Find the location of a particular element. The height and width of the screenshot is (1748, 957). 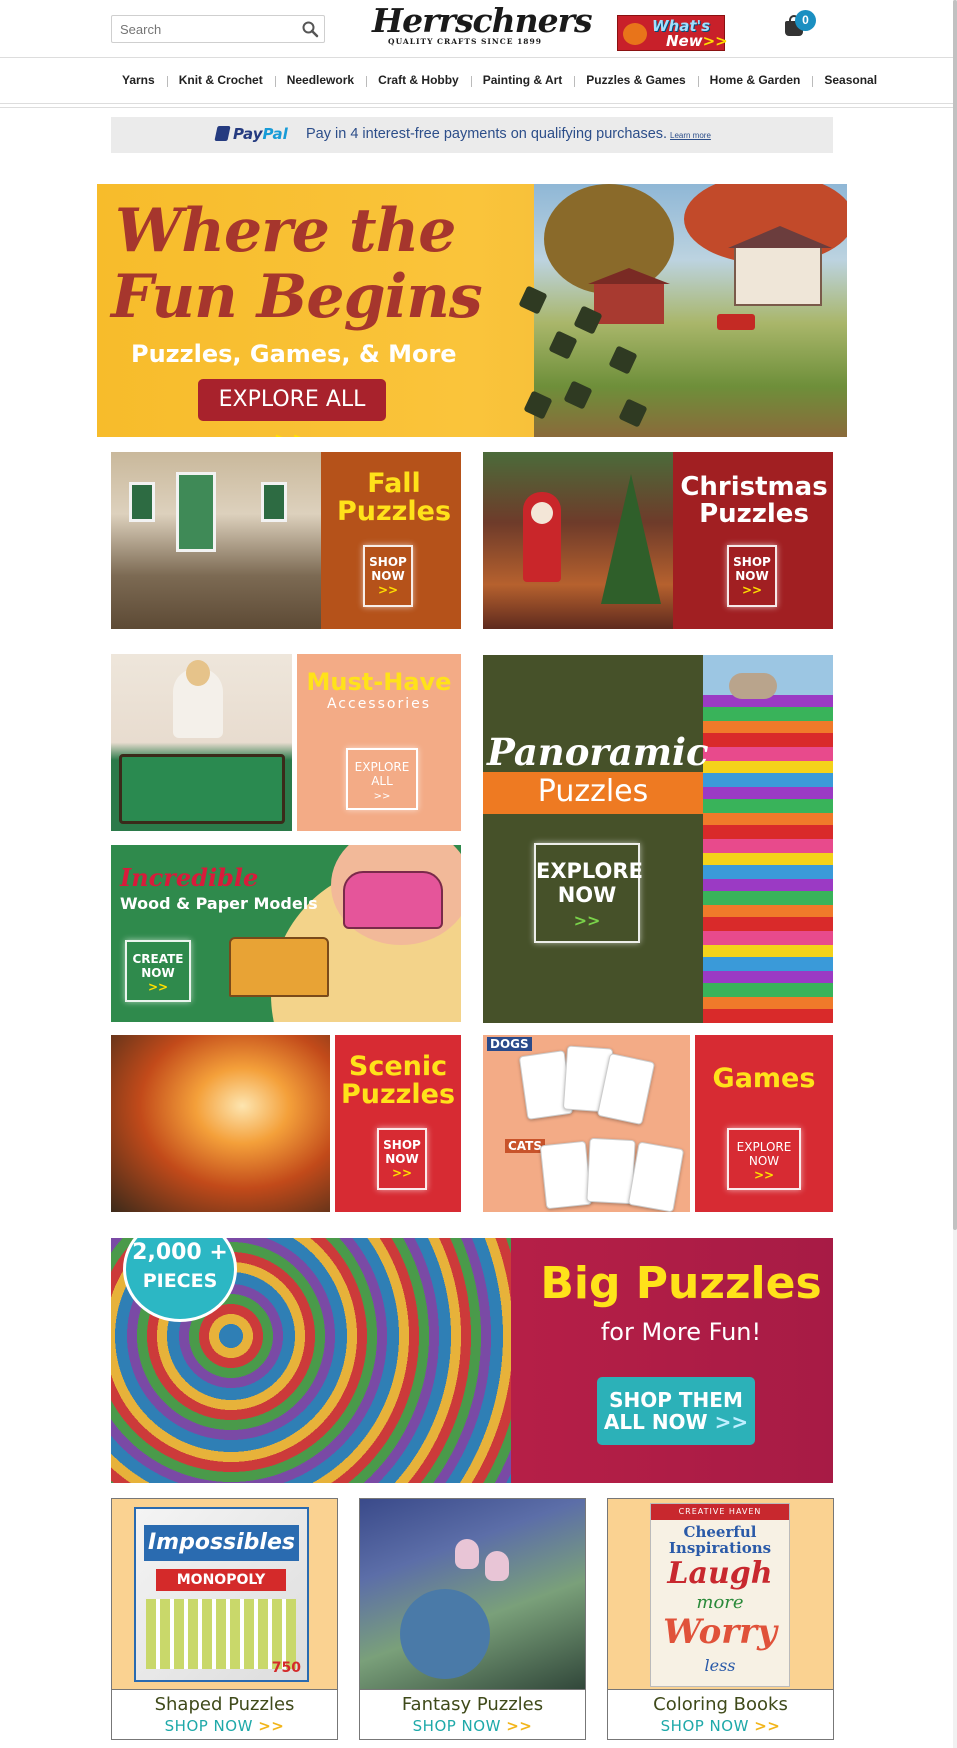

explore-all-button: EXPLORE ALL >> is located at coordinates (292, 408).